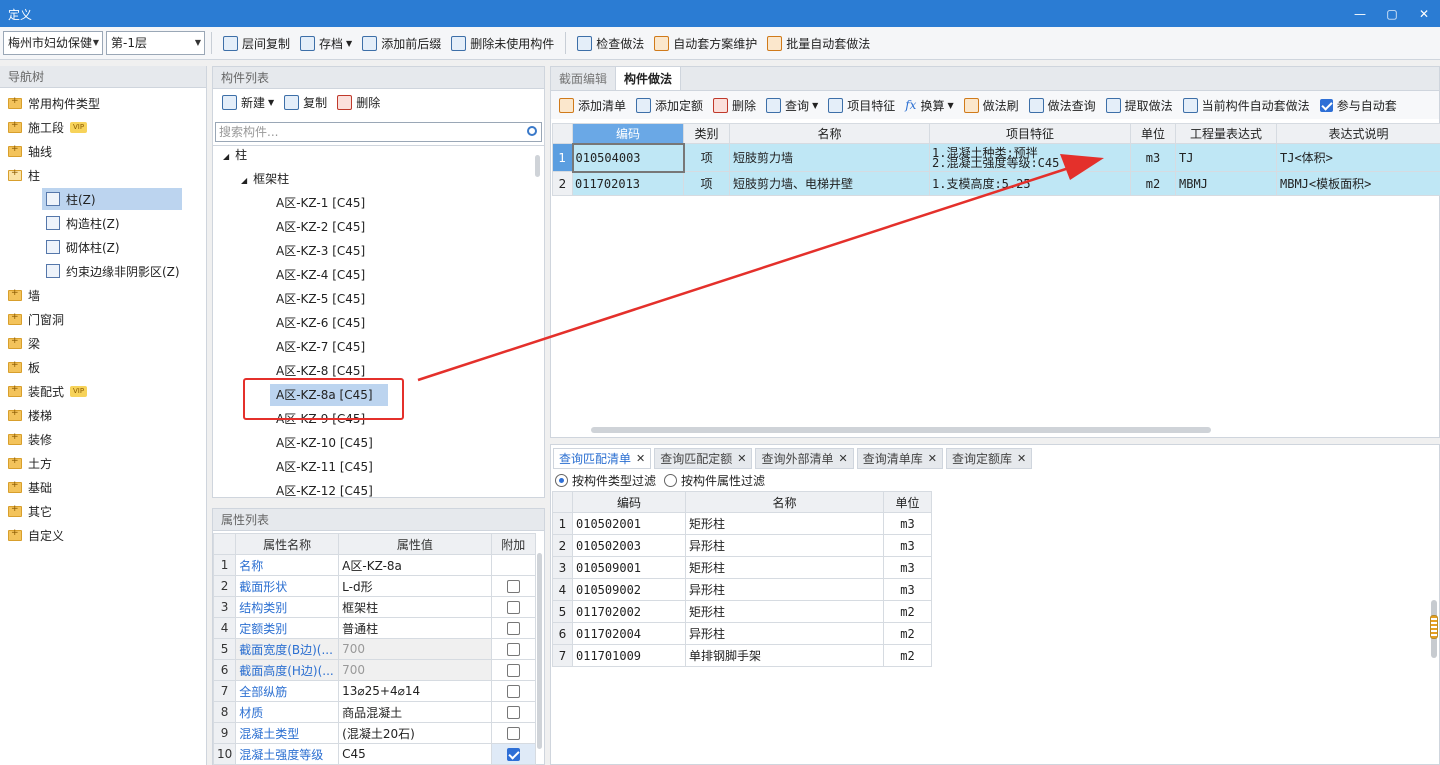 The width and height of the screenshot is (1440, 765). What do you see at coordinates (742, 589) in the screenshot?
I see `query-row: 4 010509002 异形柱 m3` at bounding box center [742, 589].